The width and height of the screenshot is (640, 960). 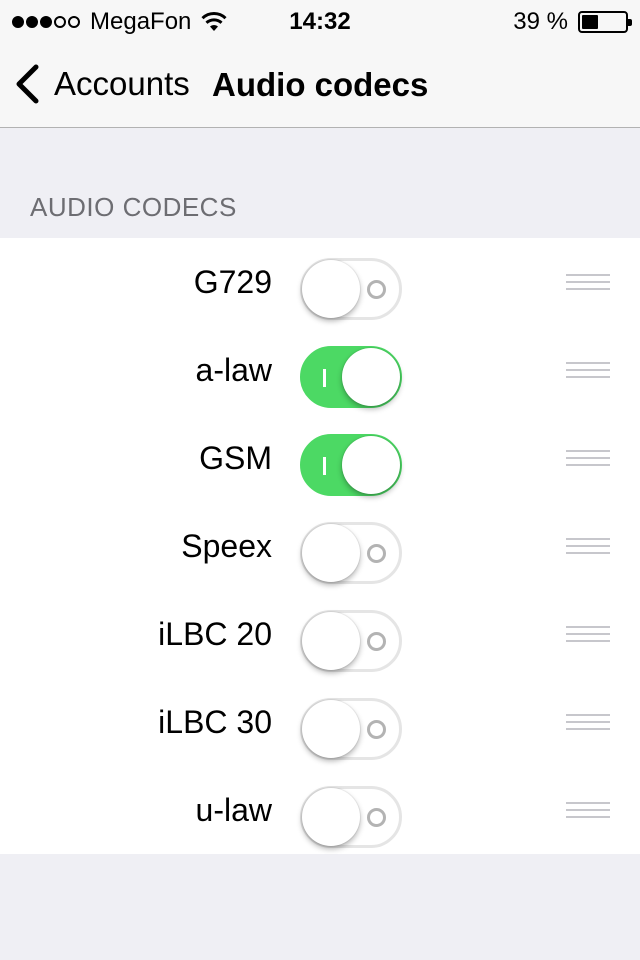 I want to click on list-item: a-law, so click(x=320, y=370).